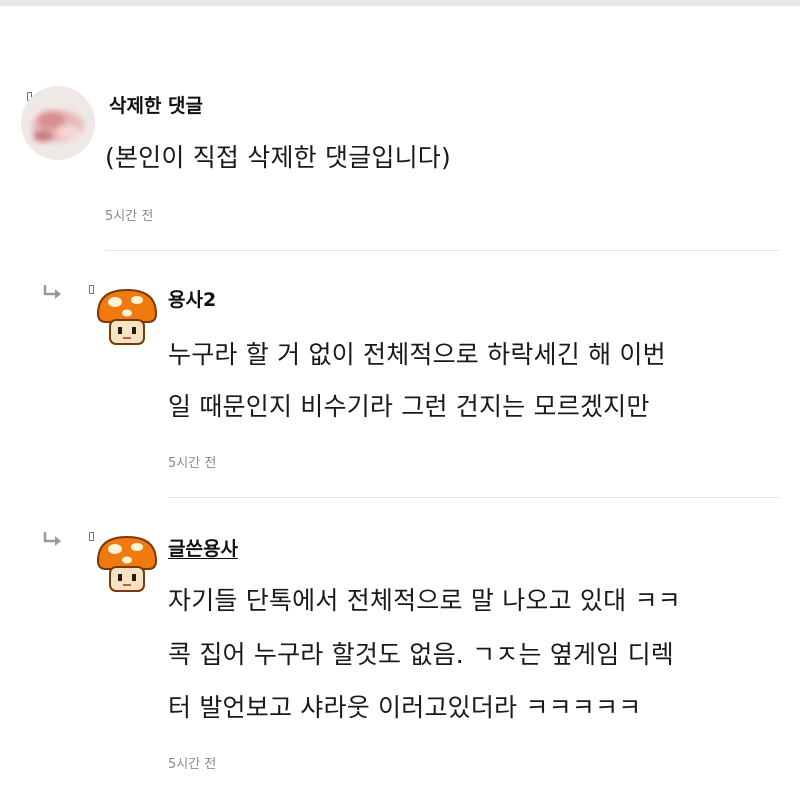 This screenshot has width=800, height=790. Describe the element at coordinates (400, 3) in the screenshot. I see `top-scroll-bar` at that location.